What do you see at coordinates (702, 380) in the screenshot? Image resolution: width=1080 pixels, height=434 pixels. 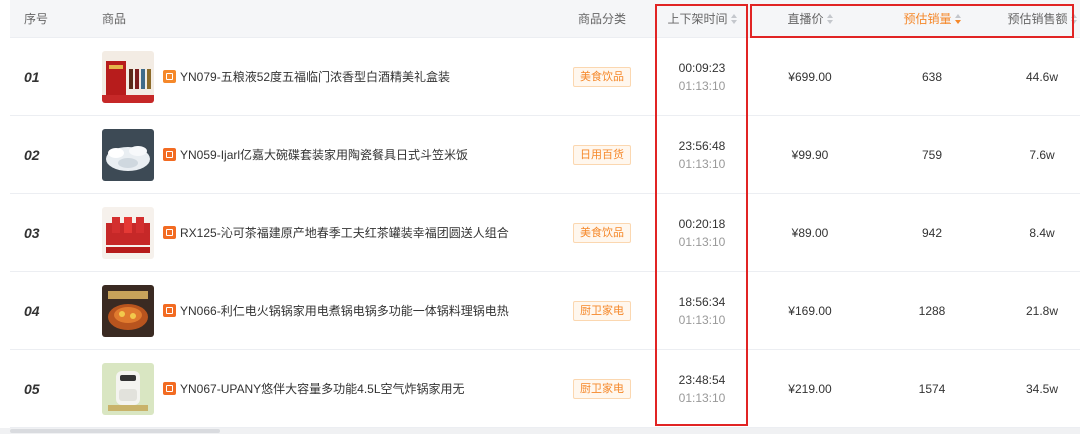 I see `time-on: 23:48:54` at bounding box center [702, 380].